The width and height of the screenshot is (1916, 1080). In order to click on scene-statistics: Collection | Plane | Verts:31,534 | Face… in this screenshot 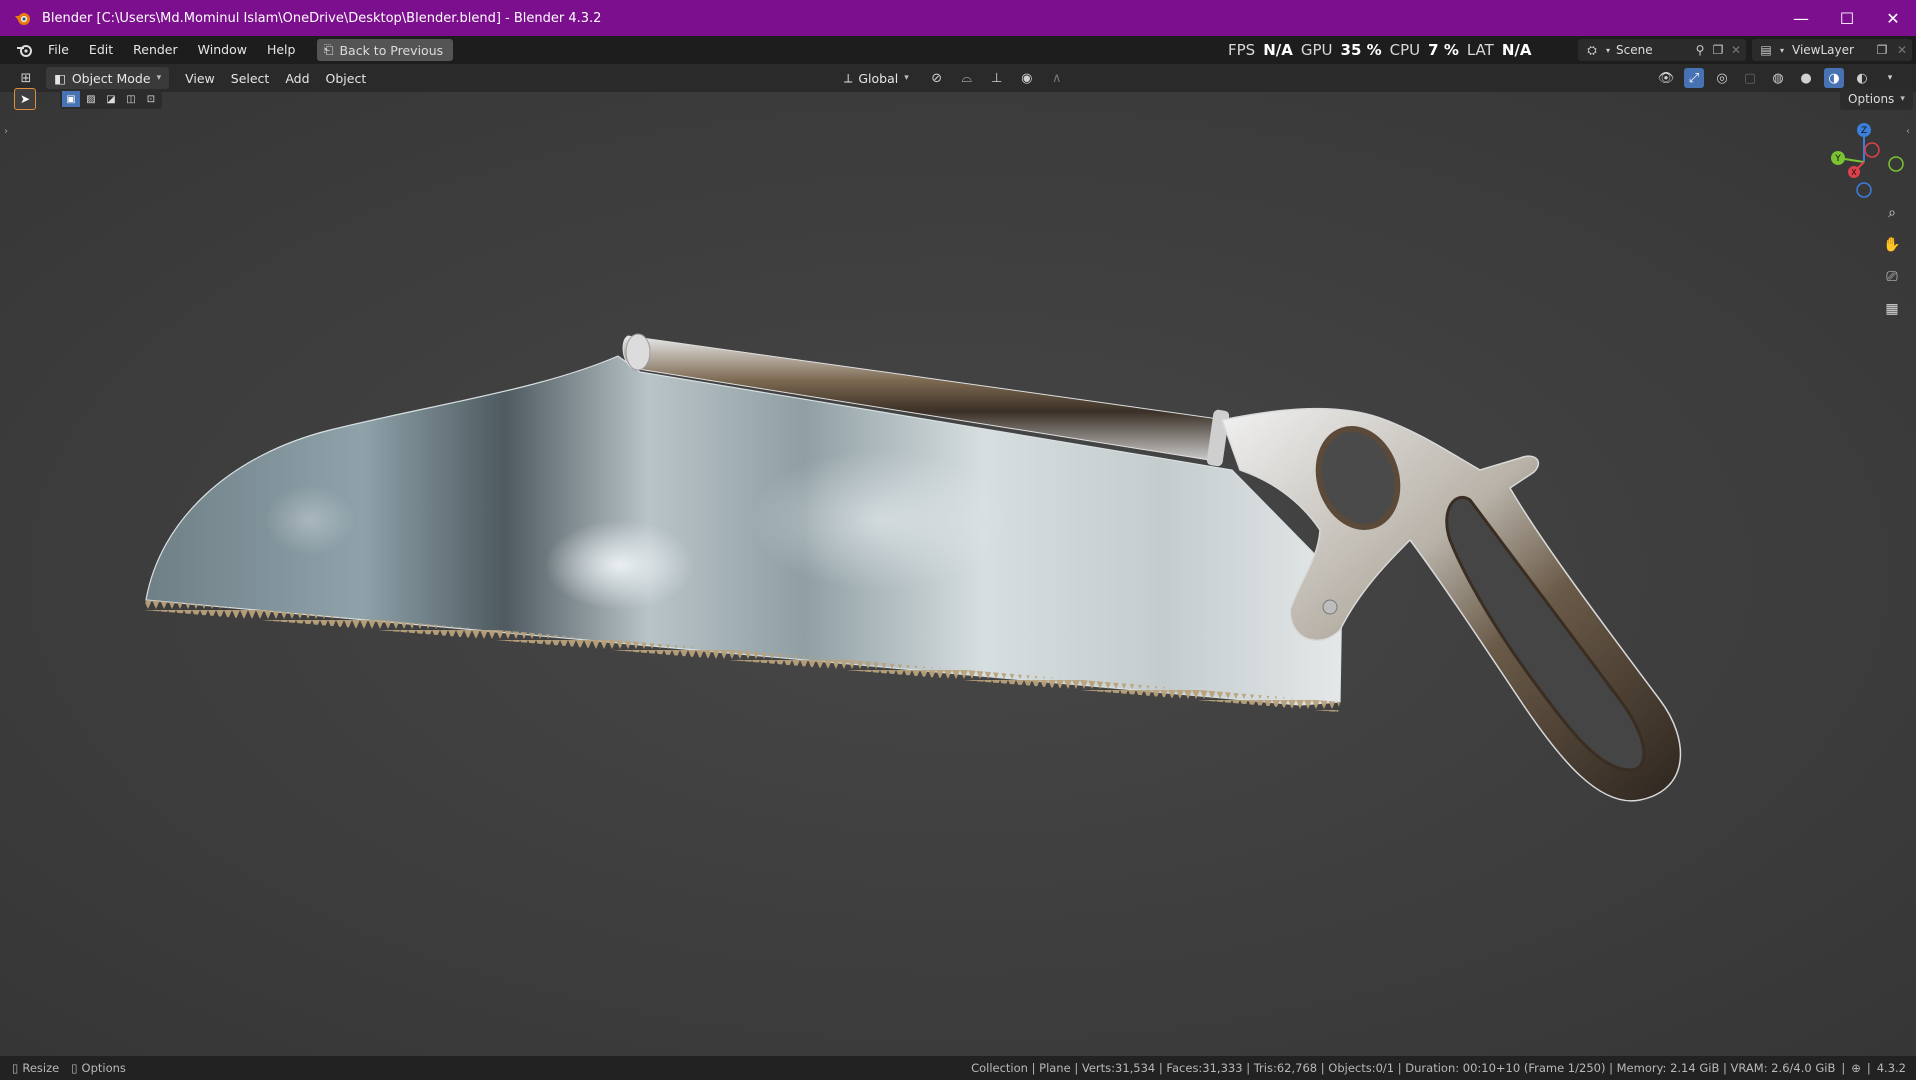, I will do `click(1403, 1068)`.